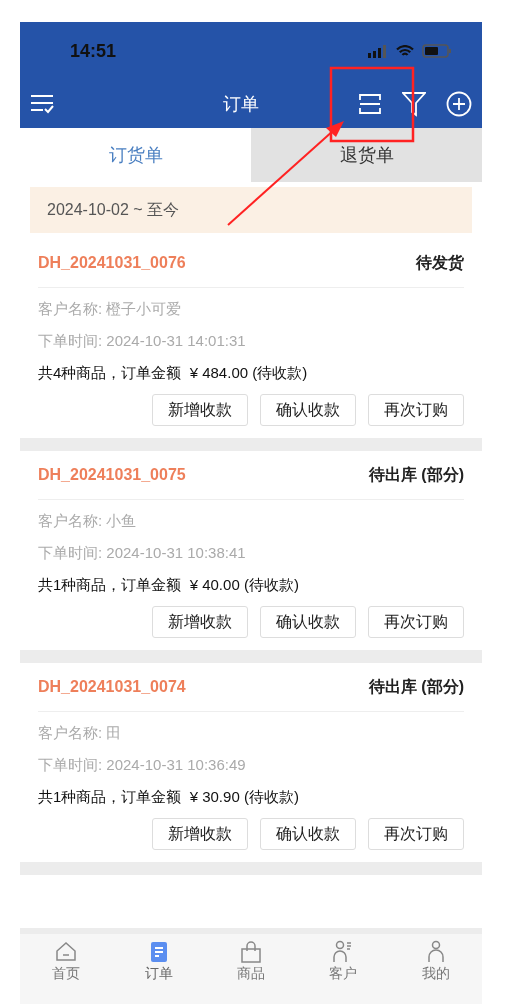  I want to click on status-time: 14:51, so click(93, 50).